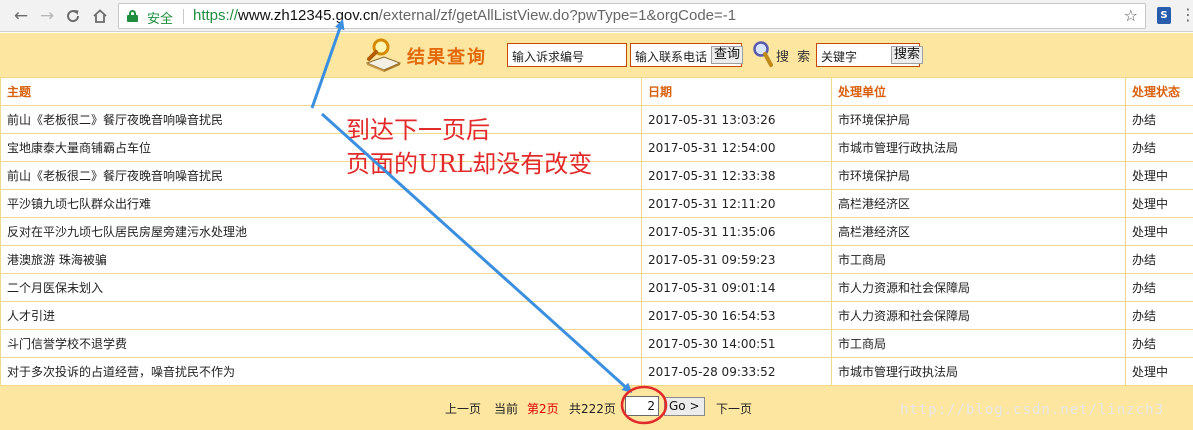  I want to click on prev-page-link: 上一页, so click(463, 408).